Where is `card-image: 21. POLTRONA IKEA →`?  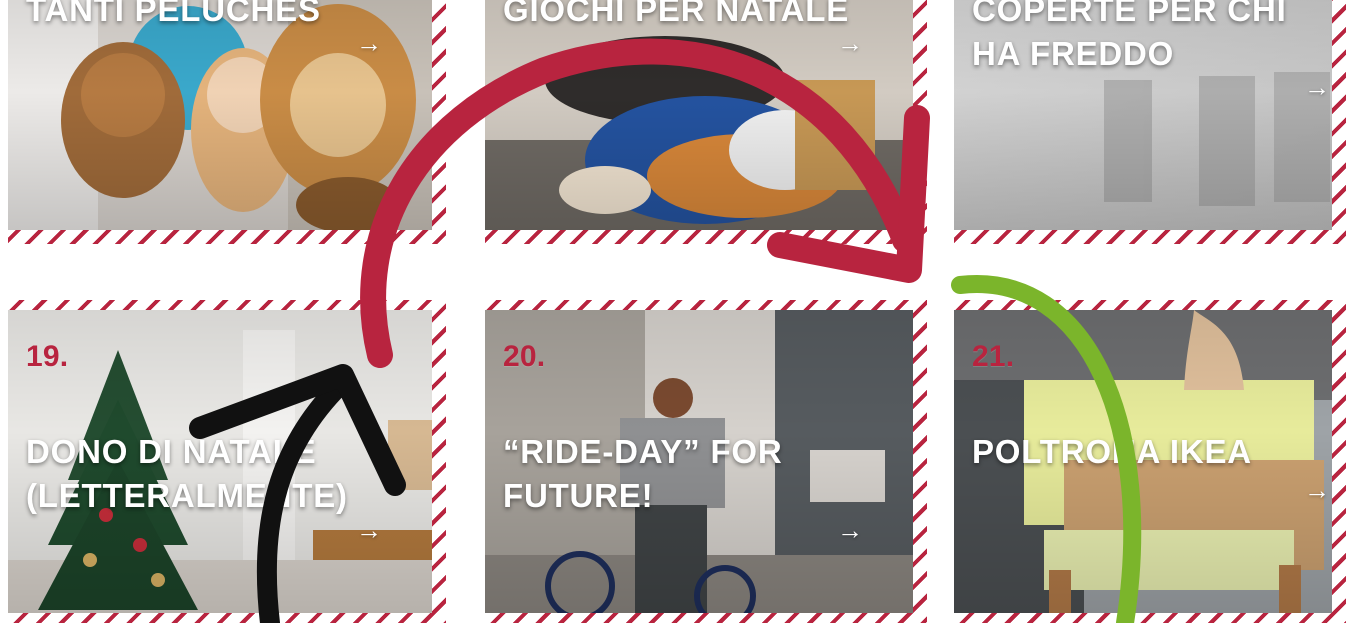
card-image: 21. POLTRONA IKEA → is located at coordinates (1143, 461).